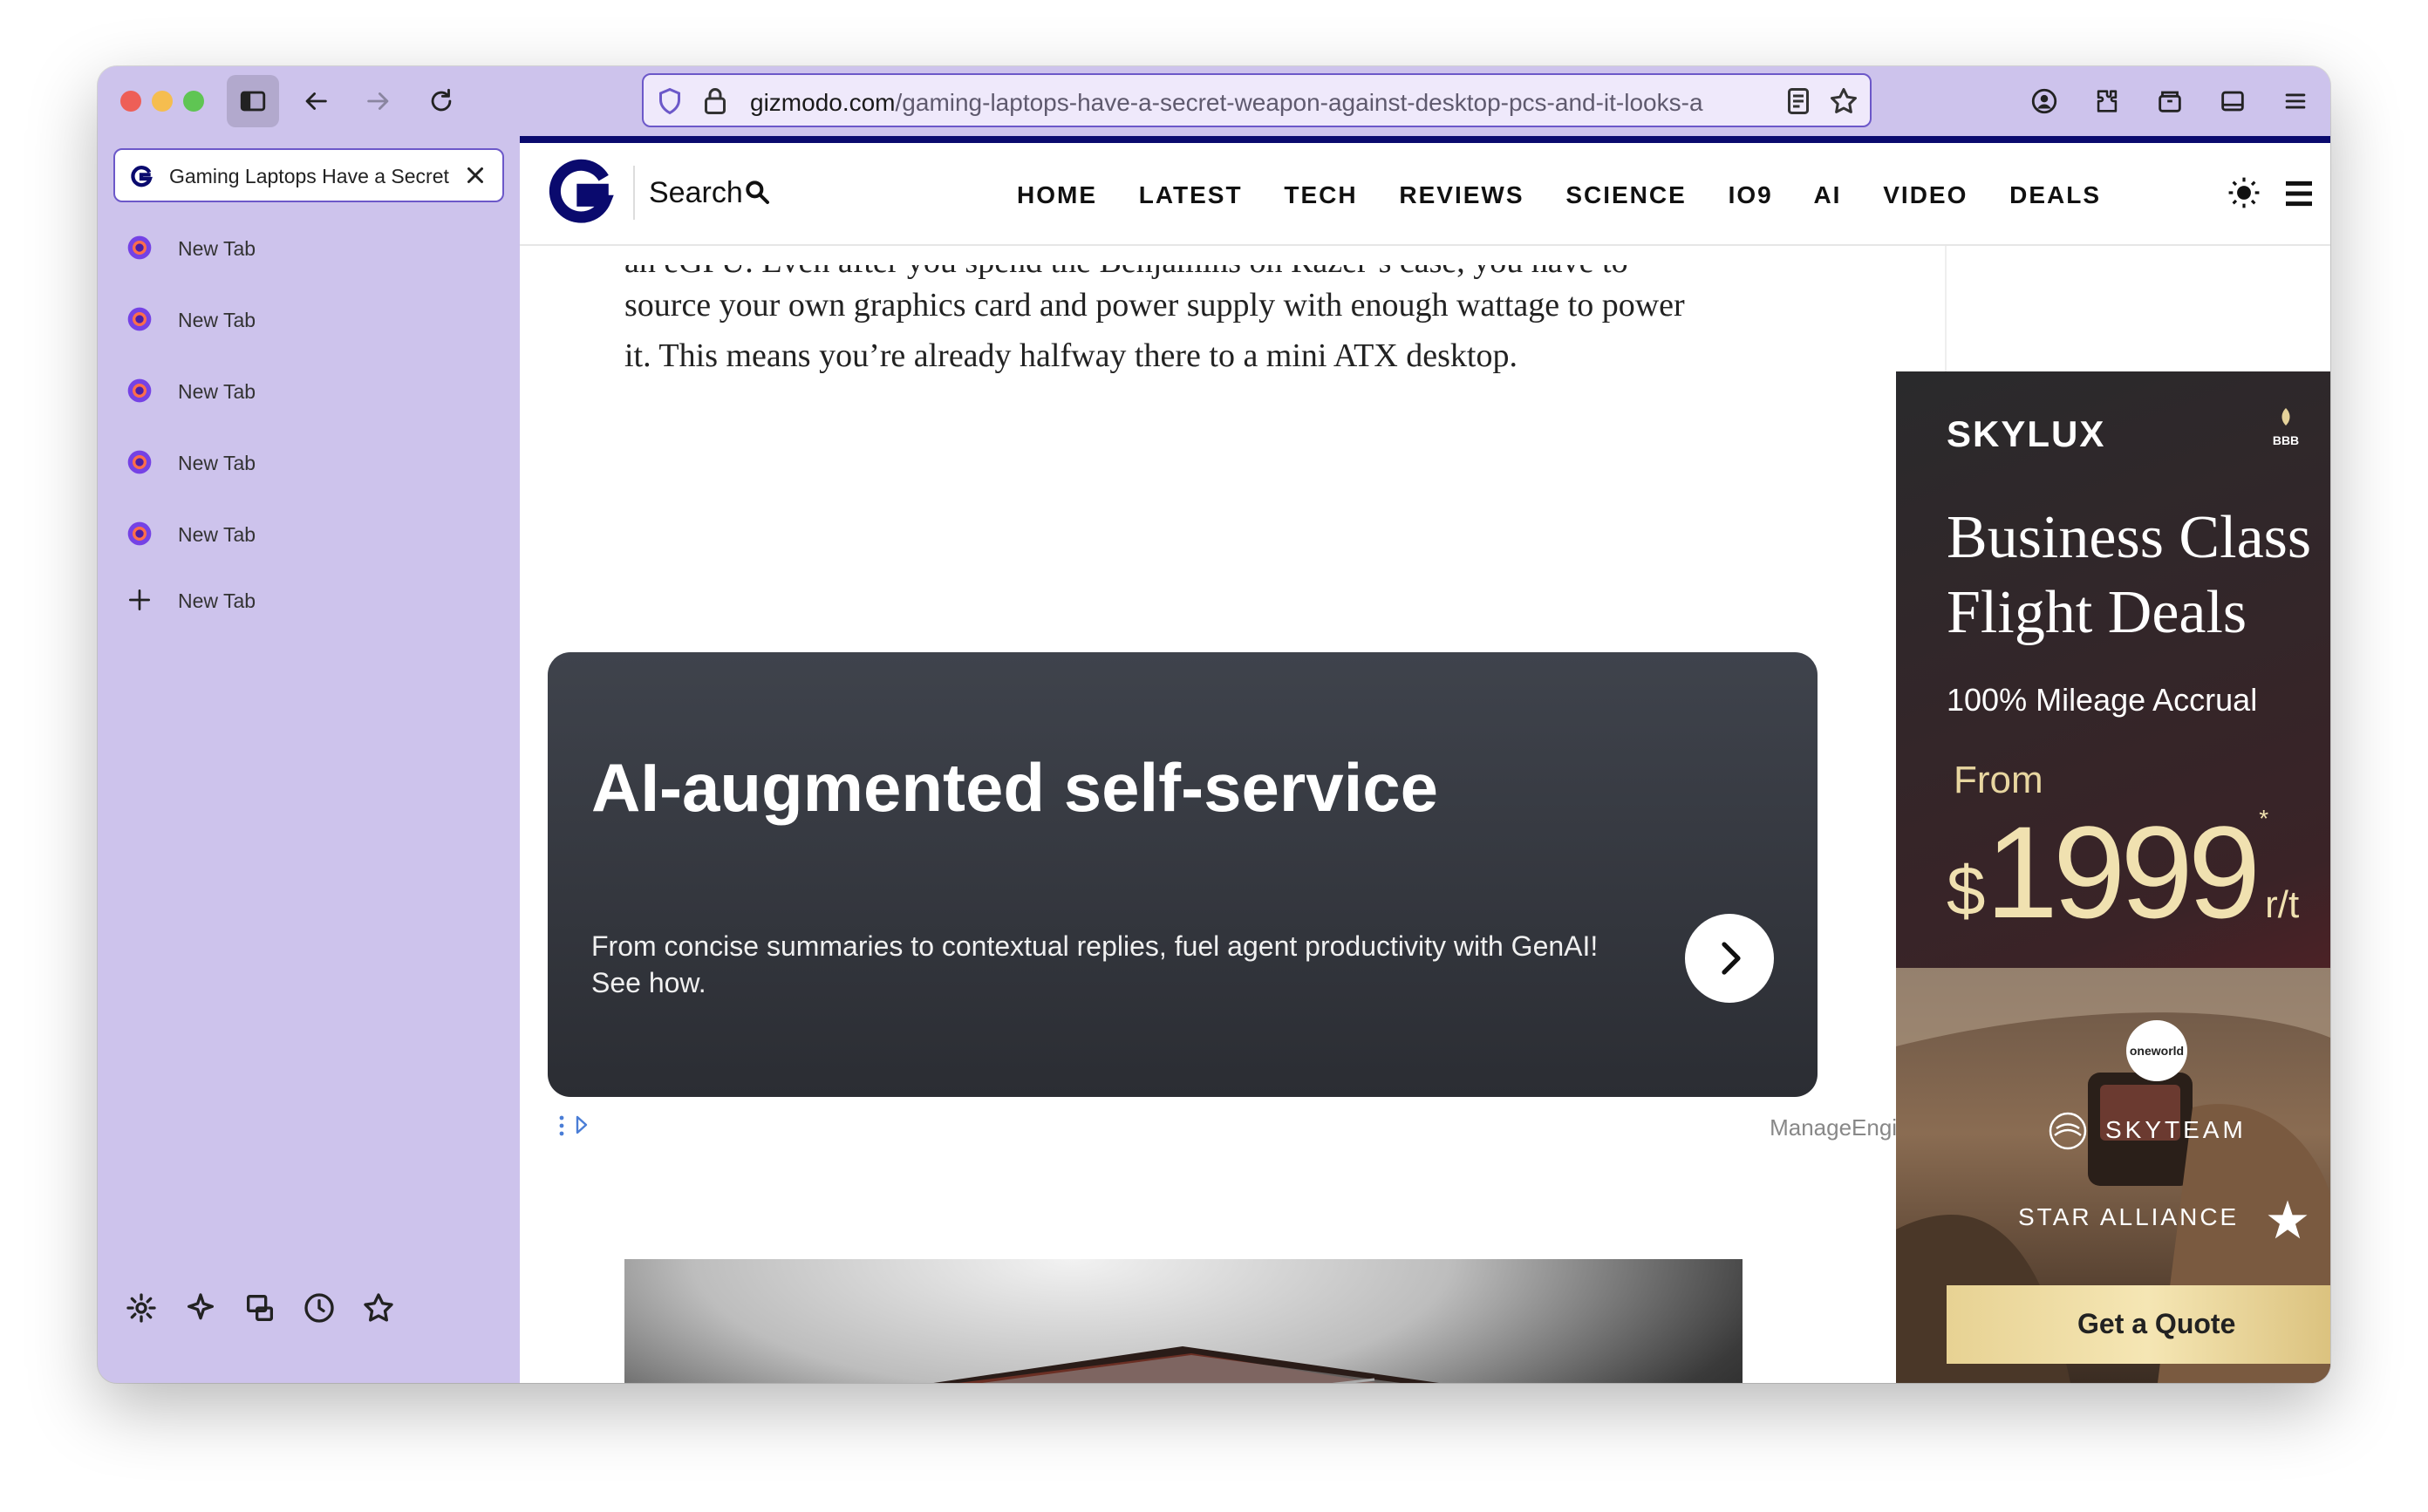  Describe the element at coordinates (193, 101) in the screenshot. I see `zoom-window-button` at that location.